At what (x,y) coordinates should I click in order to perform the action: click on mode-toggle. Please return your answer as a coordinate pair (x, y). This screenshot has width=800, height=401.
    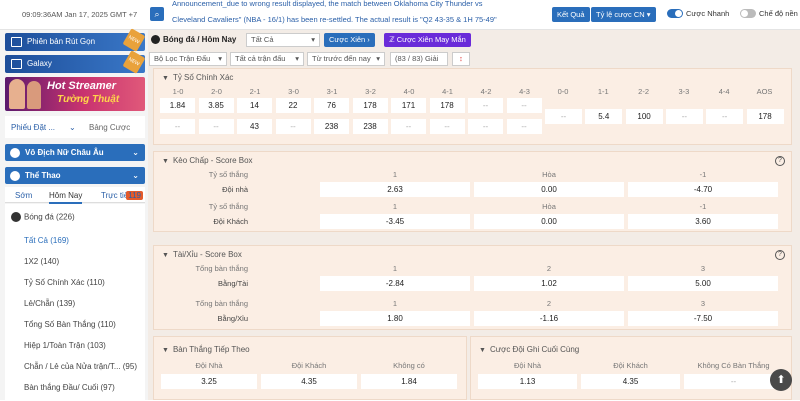
    Looking at the image, I should click on (748, 13).